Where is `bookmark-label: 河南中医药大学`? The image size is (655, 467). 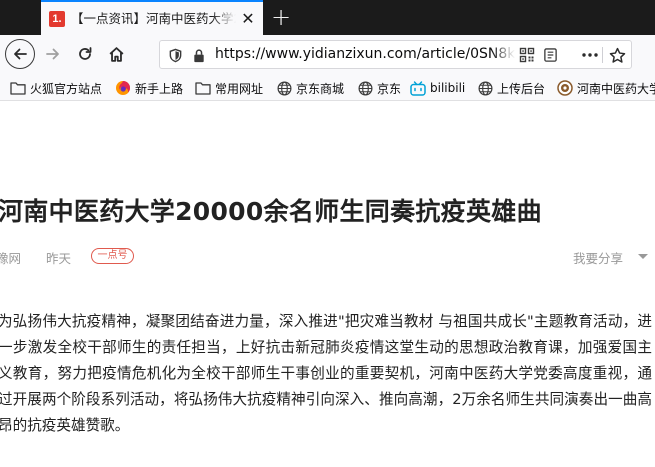
bookmark-label: 河南中医药大学 is located at coordinates (616, 88).